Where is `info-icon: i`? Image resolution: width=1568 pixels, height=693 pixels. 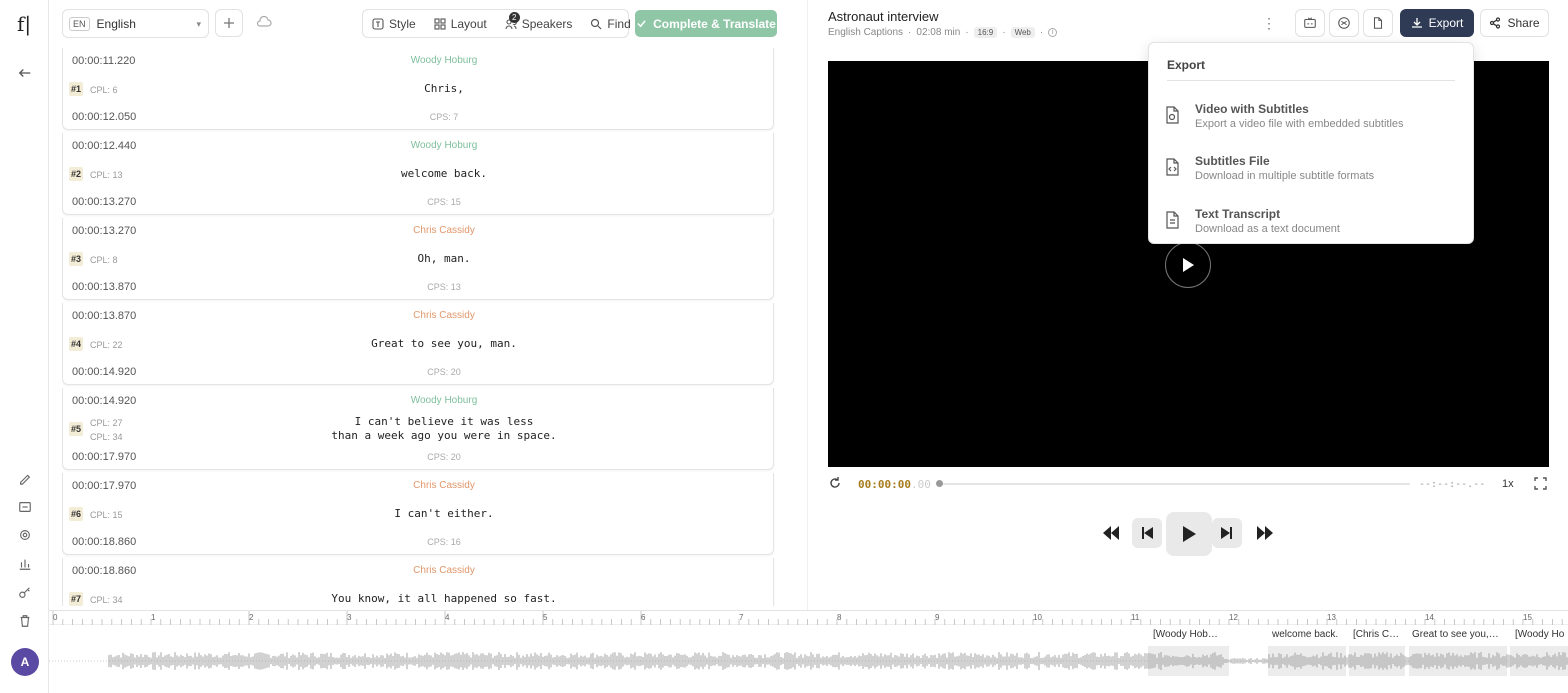 info-icon: i is located at coordinates (1053, 32).